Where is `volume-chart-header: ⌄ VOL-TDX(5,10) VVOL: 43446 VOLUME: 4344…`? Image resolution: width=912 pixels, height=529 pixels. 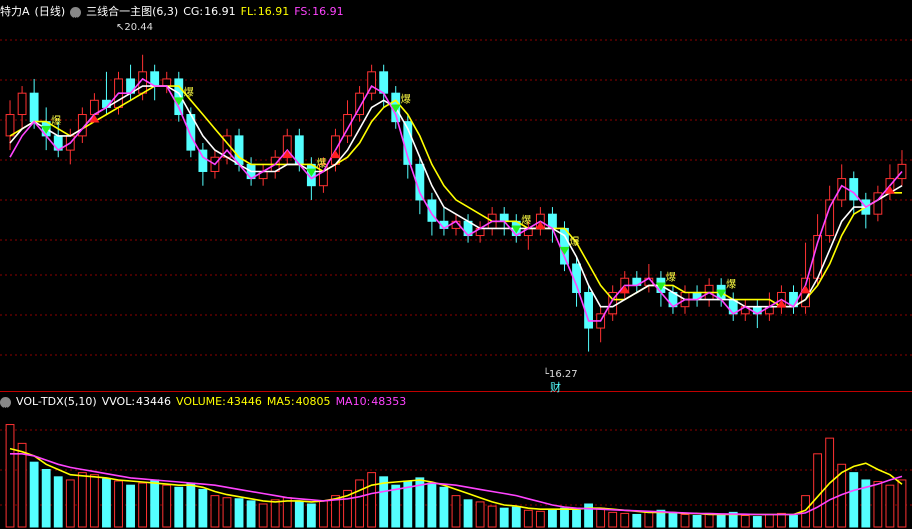
volume-chart-header: ⌄ VOL-TDX(5,10) VVOL: 43446 VOLUME: 4344… is located at coordinates (203, 402).